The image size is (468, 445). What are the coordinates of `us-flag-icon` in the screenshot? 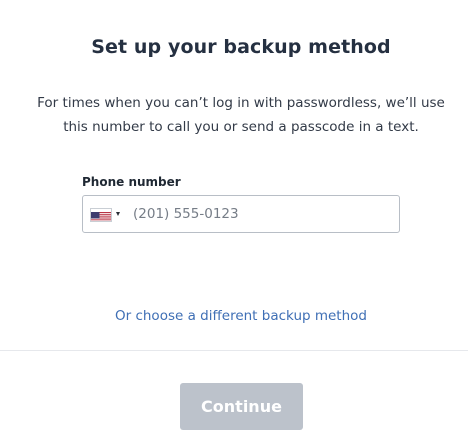 It's located at (101, 215).